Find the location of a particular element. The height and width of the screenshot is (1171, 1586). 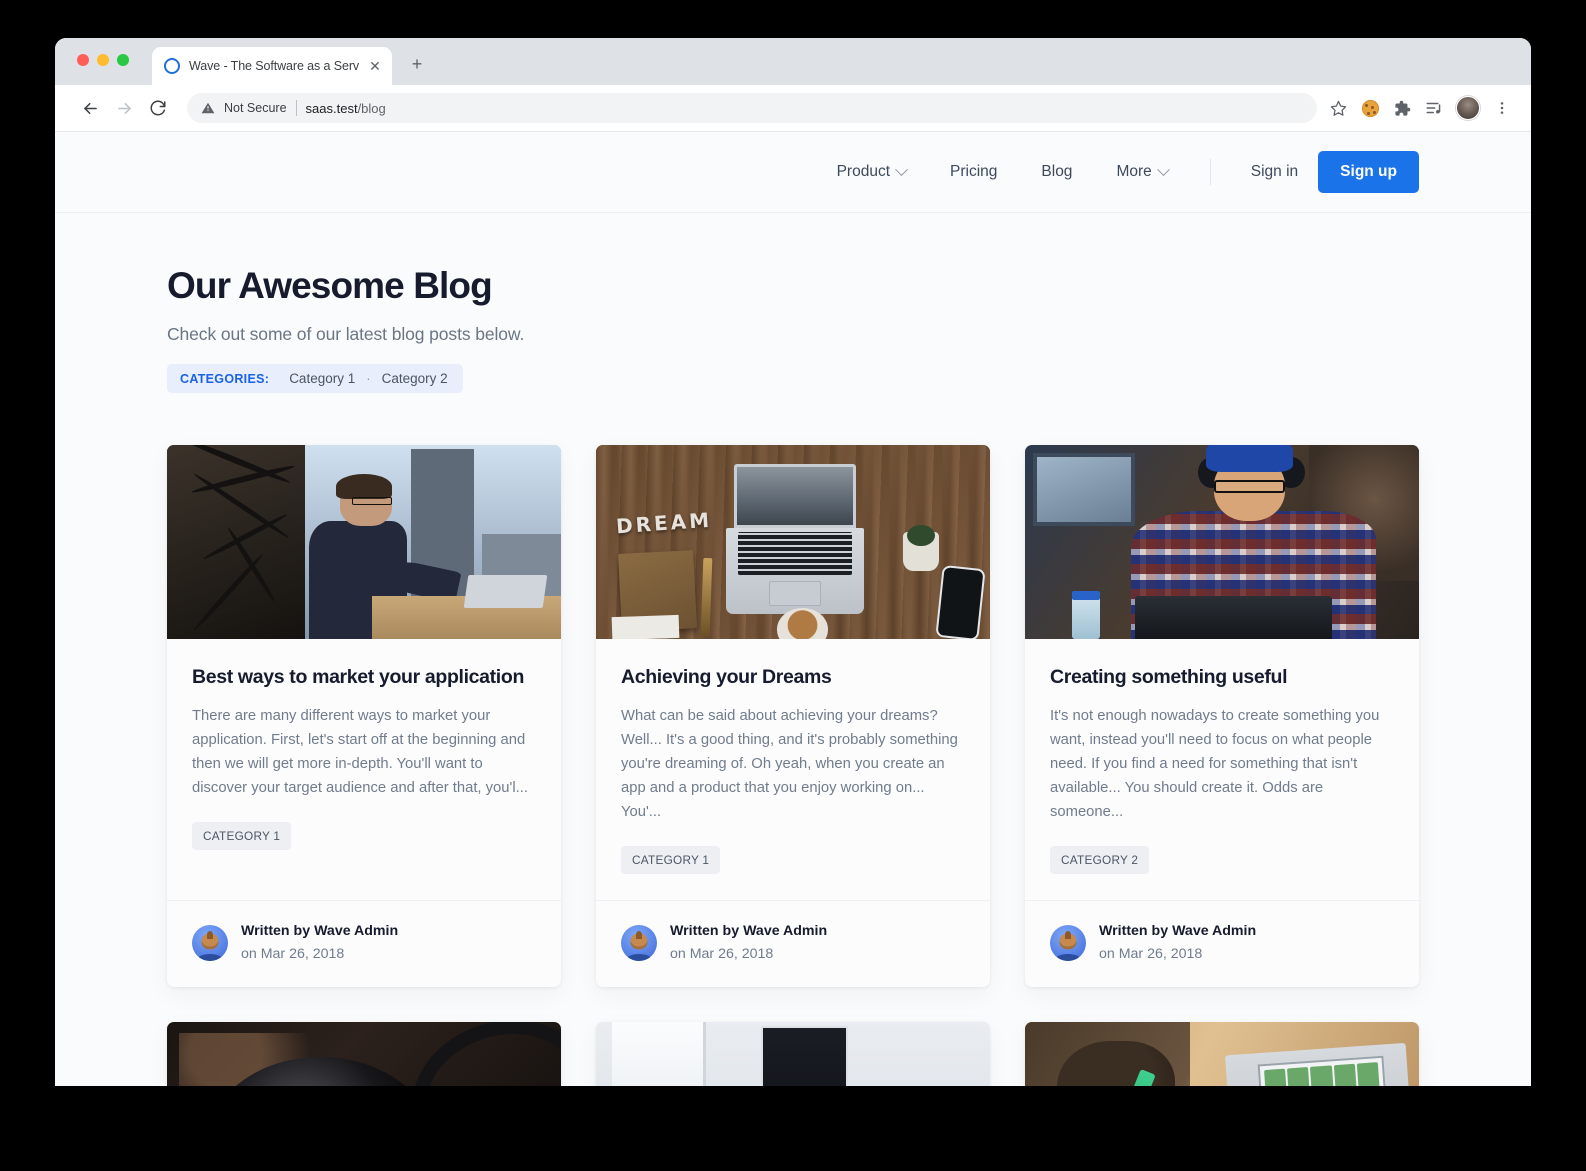

category-link-2: Category 2 is located at coordinates (415, 378).